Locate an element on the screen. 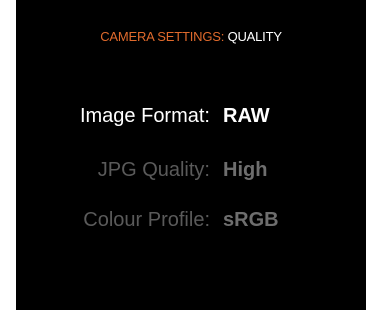 The height and width of the screenshot is (310, 382). settings-category: CAMERA SETTINGS is located at coordinates (160, 36).